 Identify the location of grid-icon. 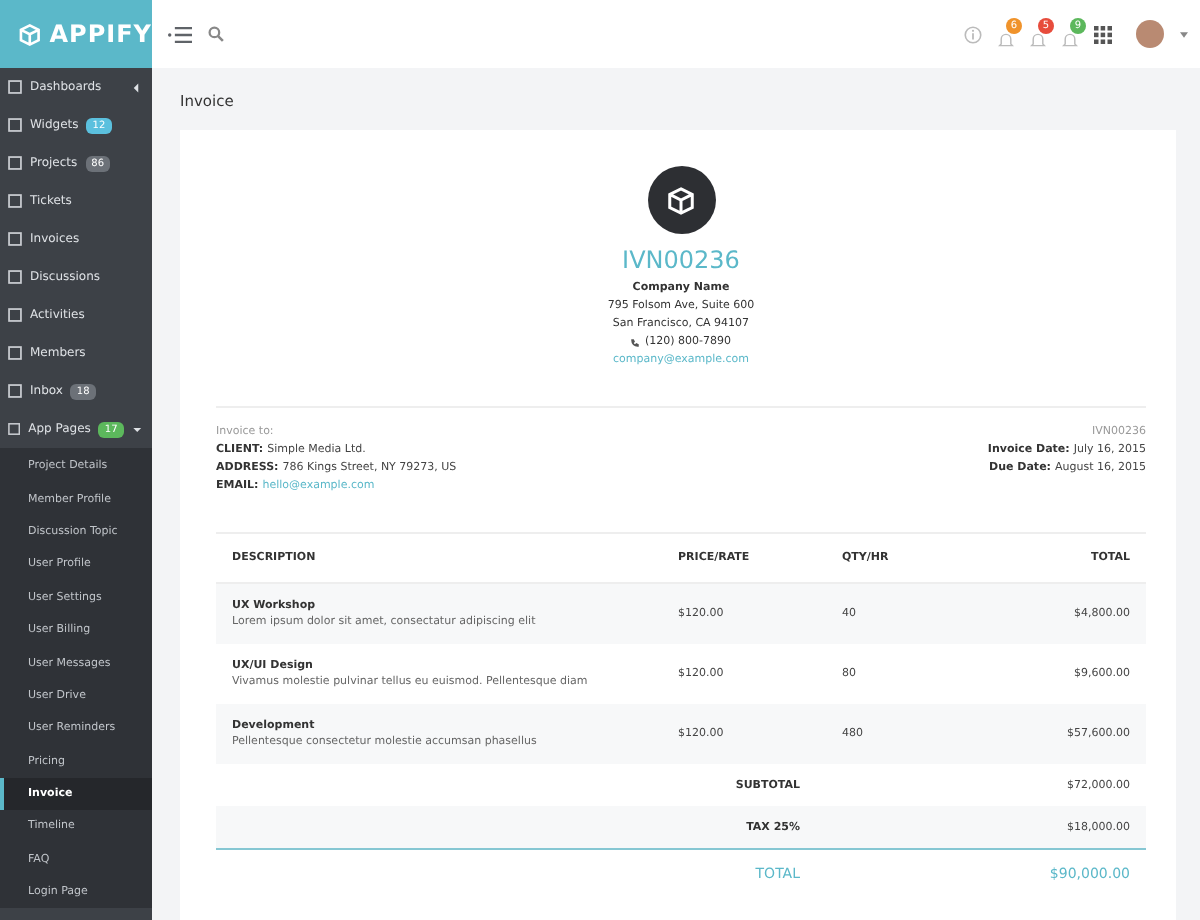
(1103, 34).